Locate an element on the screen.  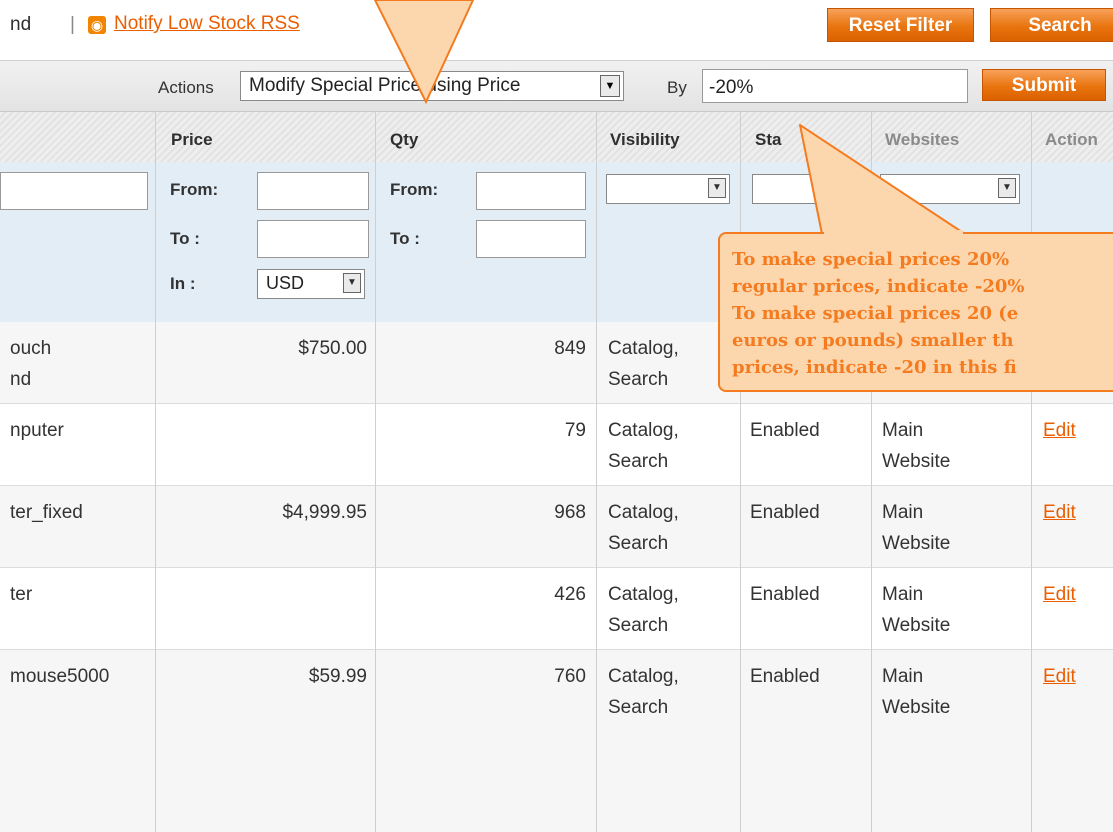
qty-from-input is located at coordinates (531, 191).